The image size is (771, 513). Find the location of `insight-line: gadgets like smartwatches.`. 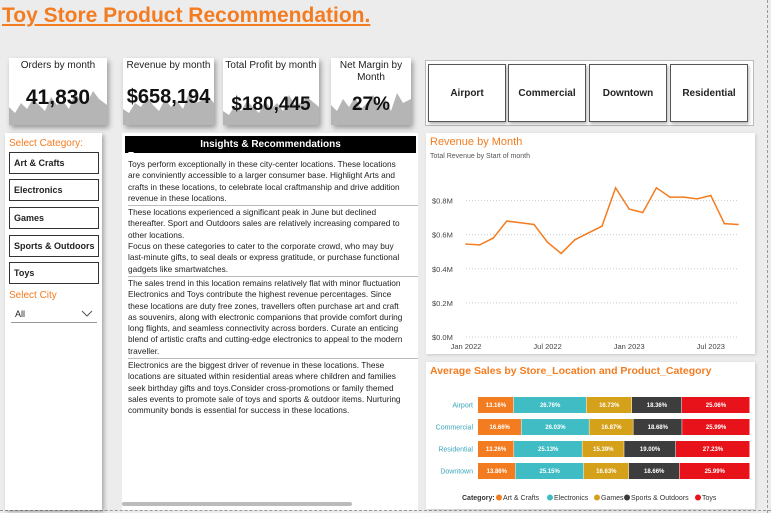

insight-line: gadgets like smartwatches. is located at coordinates (178, 268).